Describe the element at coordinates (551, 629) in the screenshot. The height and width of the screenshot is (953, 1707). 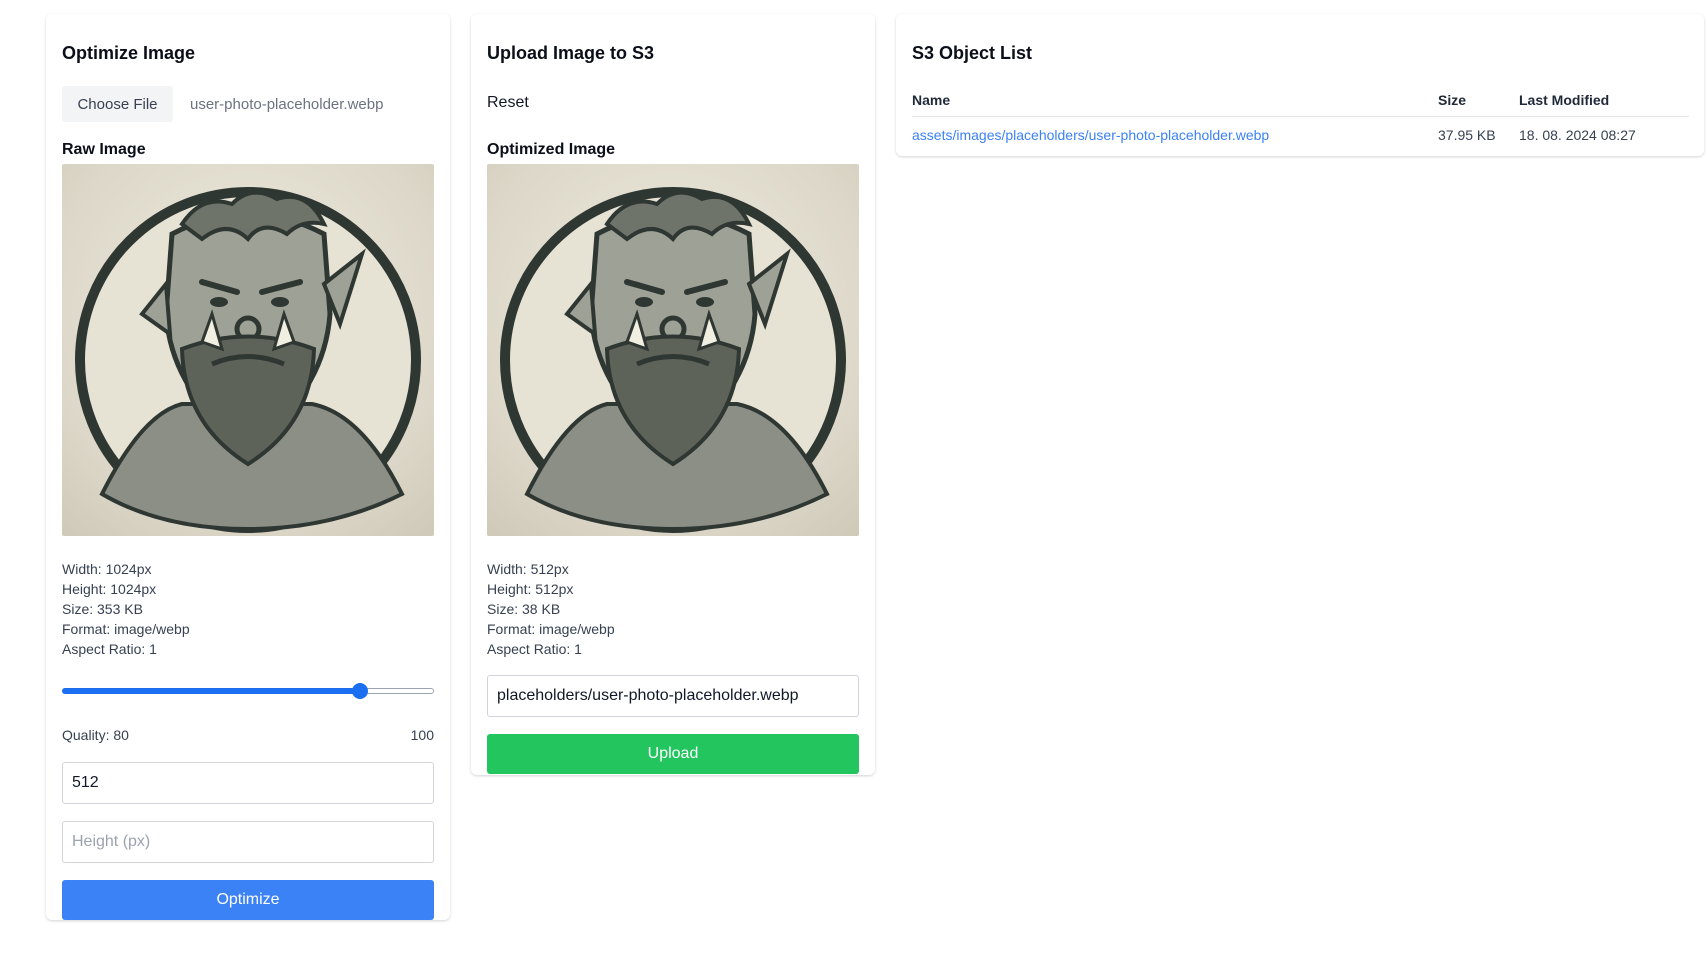
I see `optimized-format: Format: image/webp` at that location.